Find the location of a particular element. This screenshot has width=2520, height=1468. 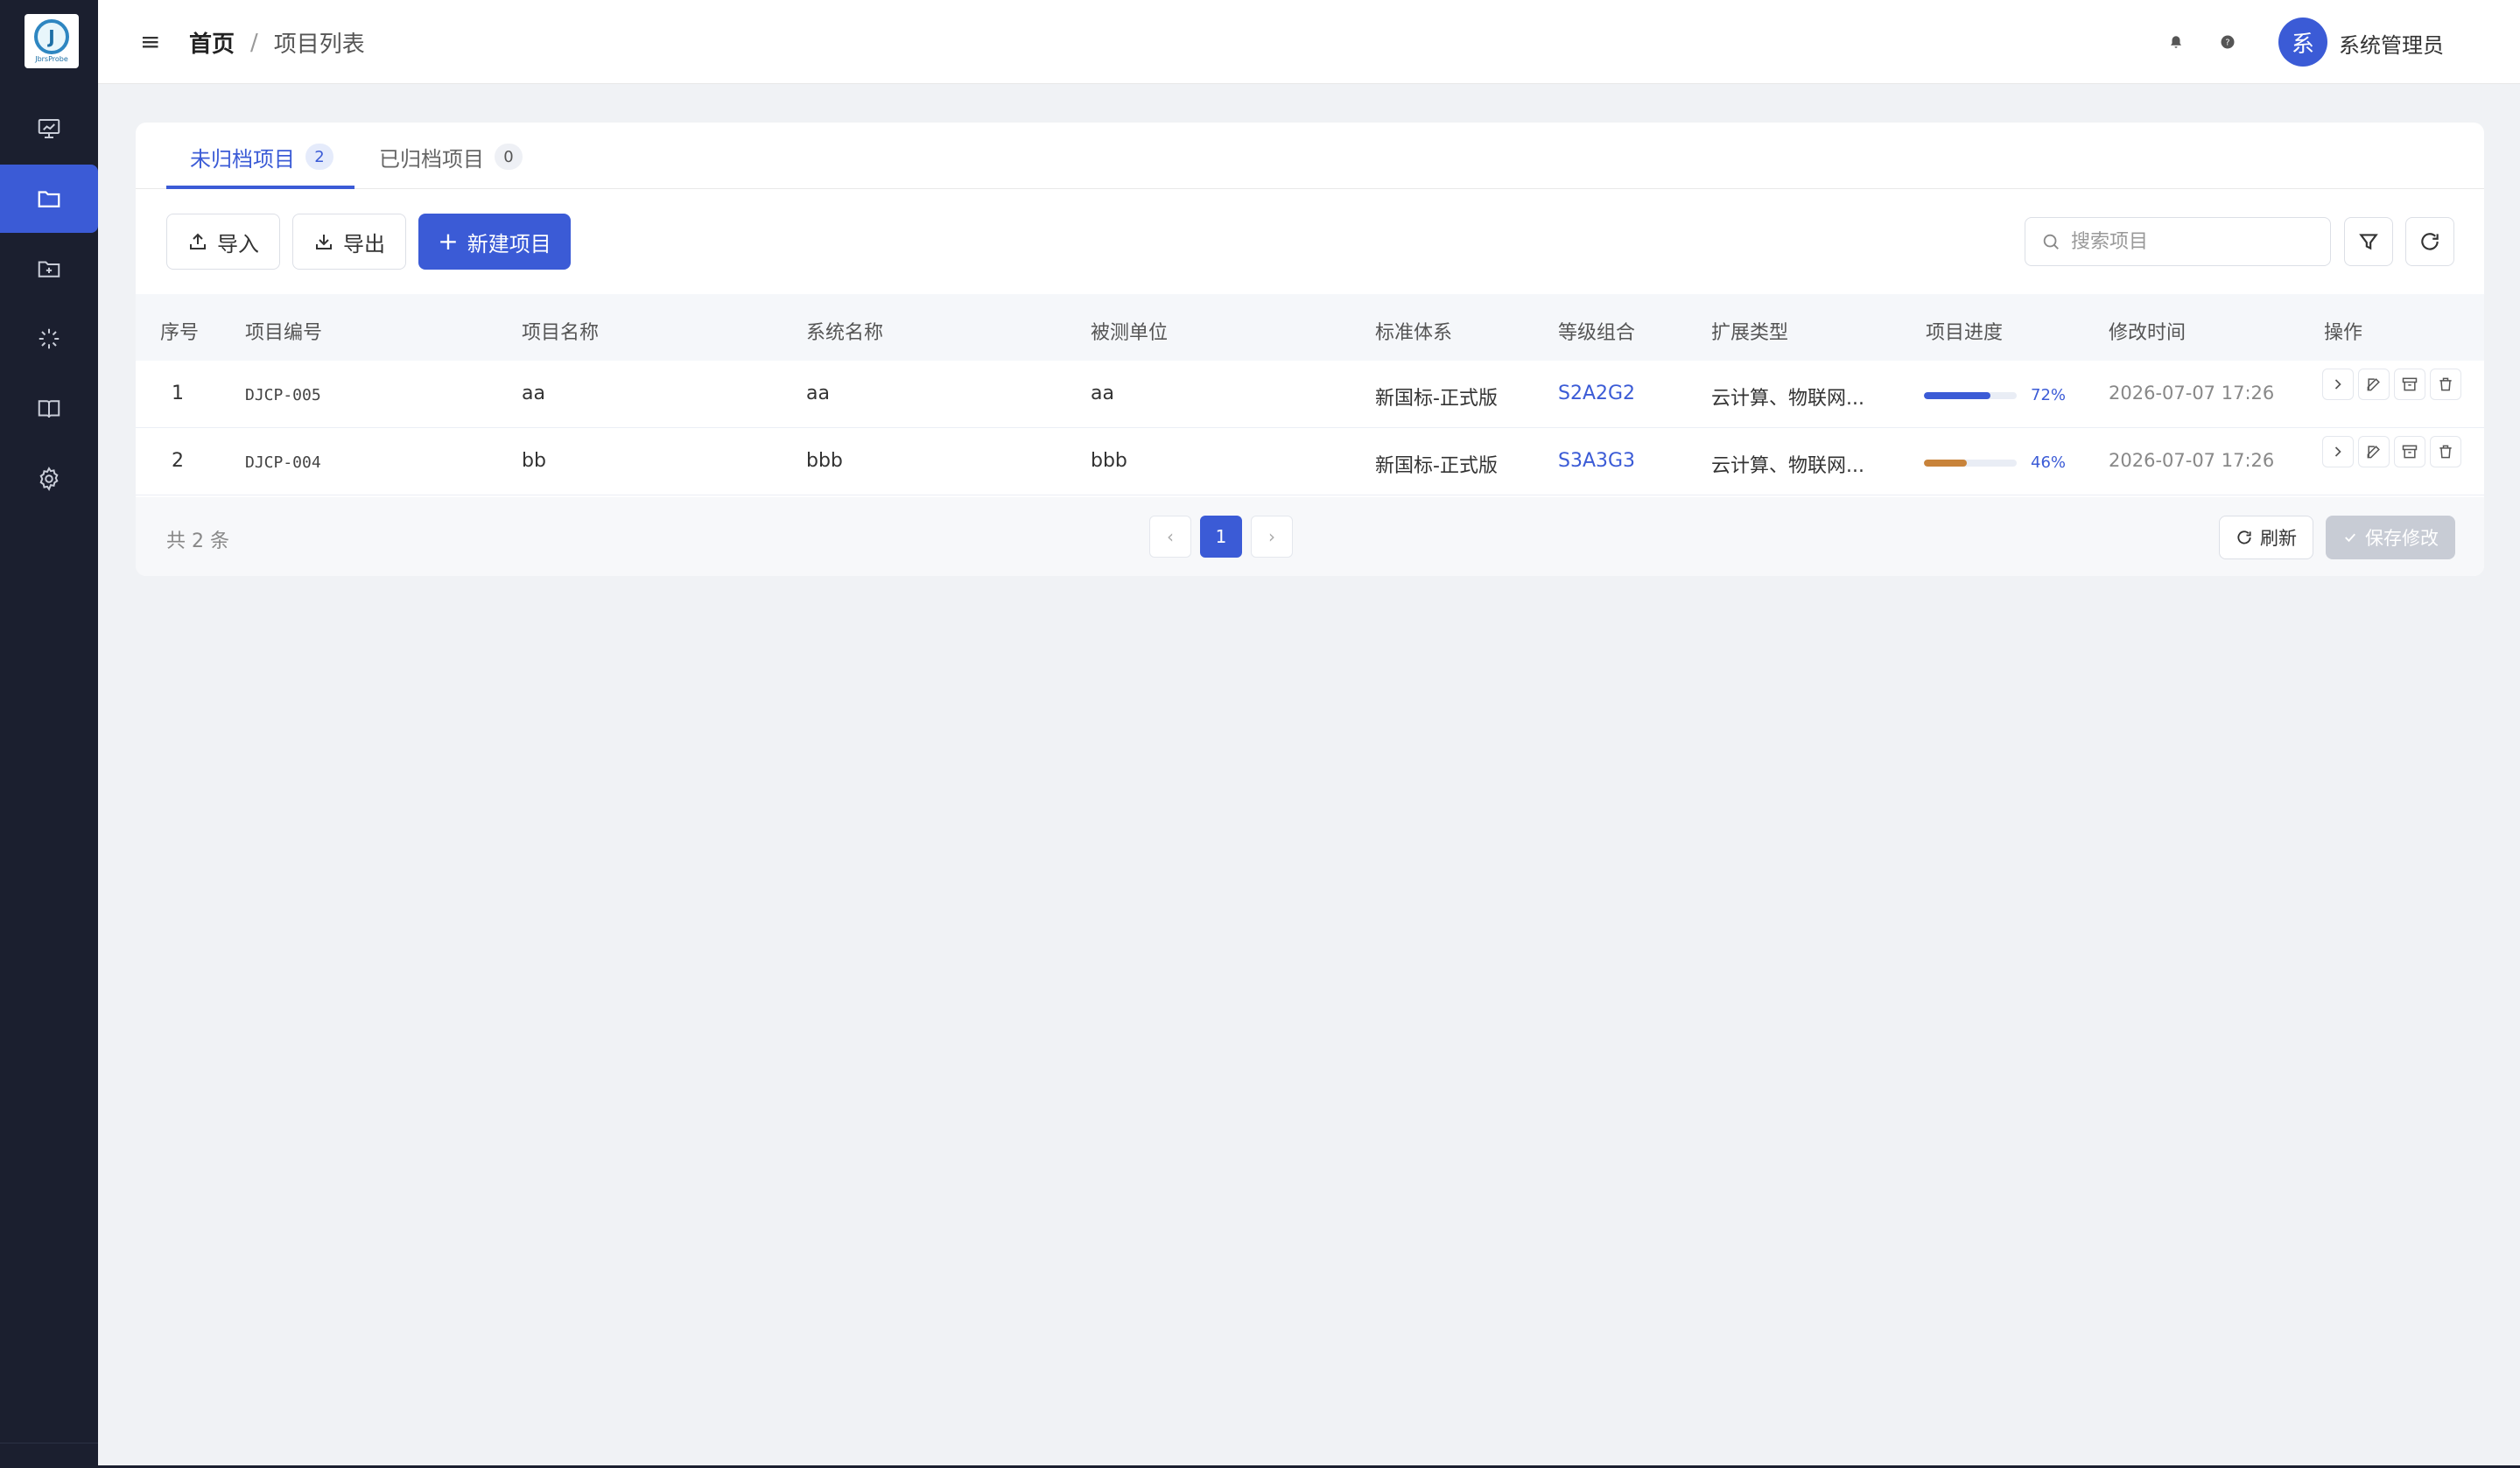

folder-icon is located at coordinates (49, 199).